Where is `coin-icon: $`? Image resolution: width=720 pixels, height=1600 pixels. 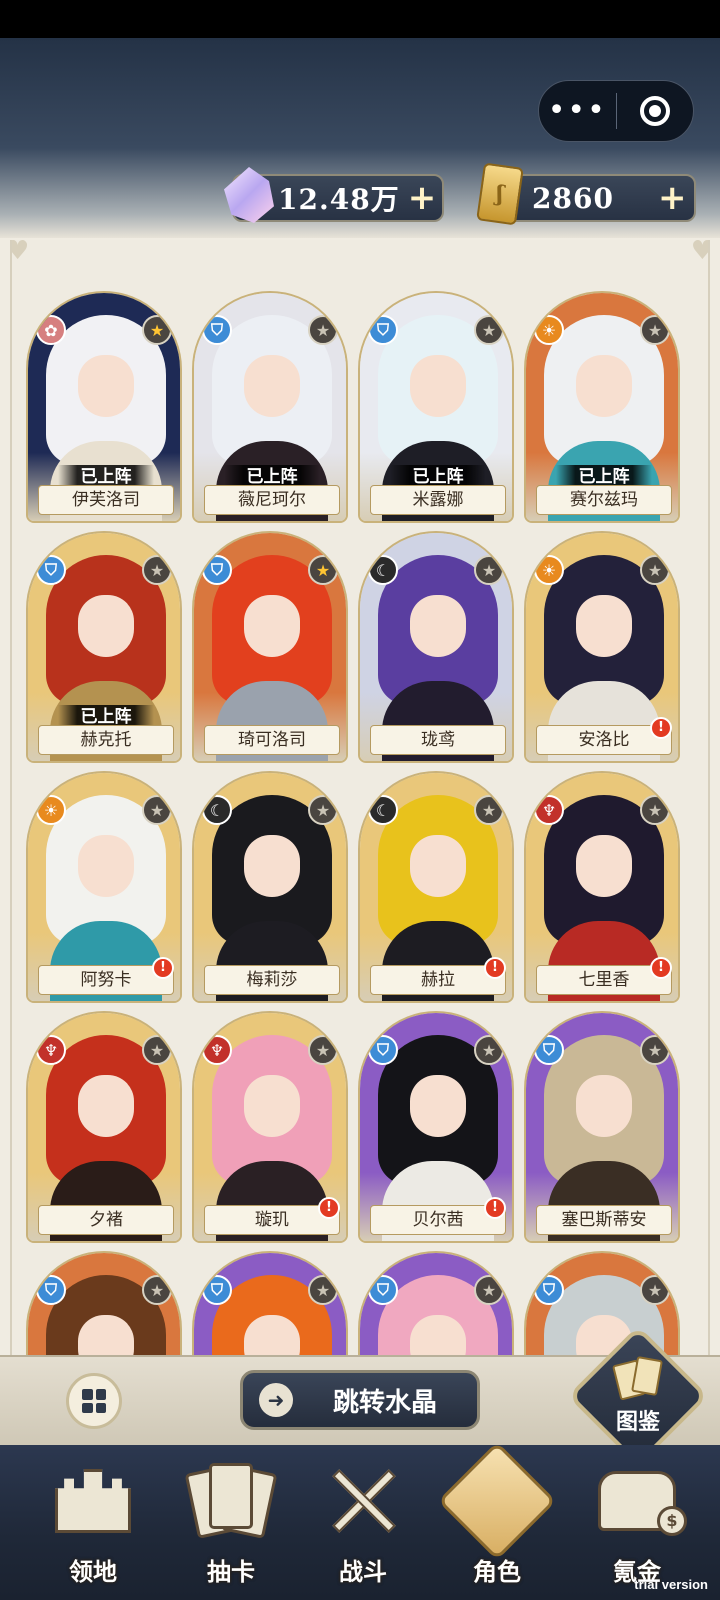 coin-icon: $ is located at coordinates (672, 1521).